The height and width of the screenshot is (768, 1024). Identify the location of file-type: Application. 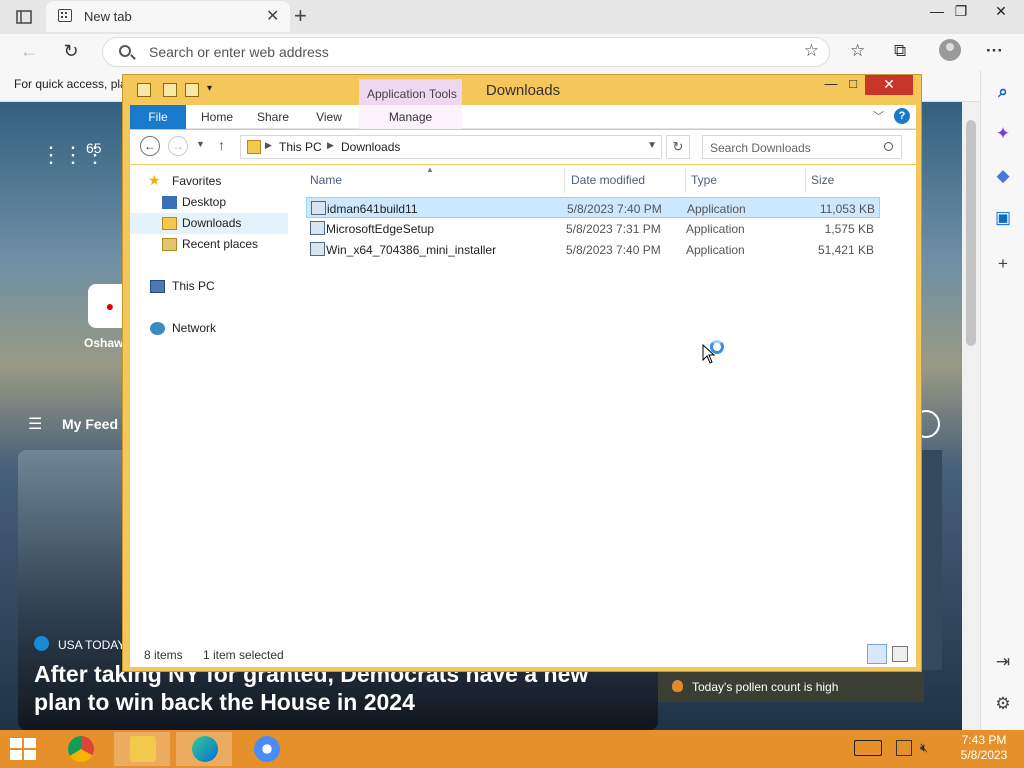
(716, 209).